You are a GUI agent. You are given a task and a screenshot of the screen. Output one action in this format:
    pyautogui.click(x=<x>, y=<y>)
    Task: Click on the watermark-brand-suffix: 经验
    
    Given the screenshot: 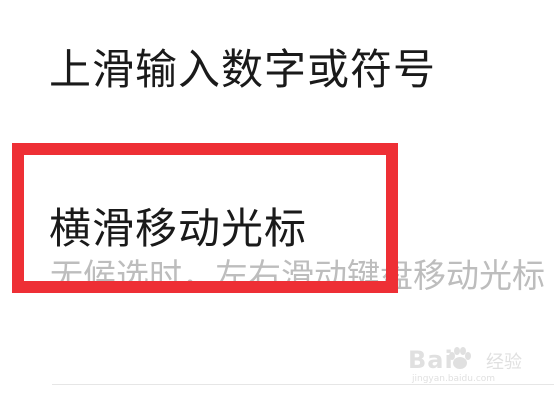 What is the action you would take?
    pyautogui.click(x=504, y=362)
    